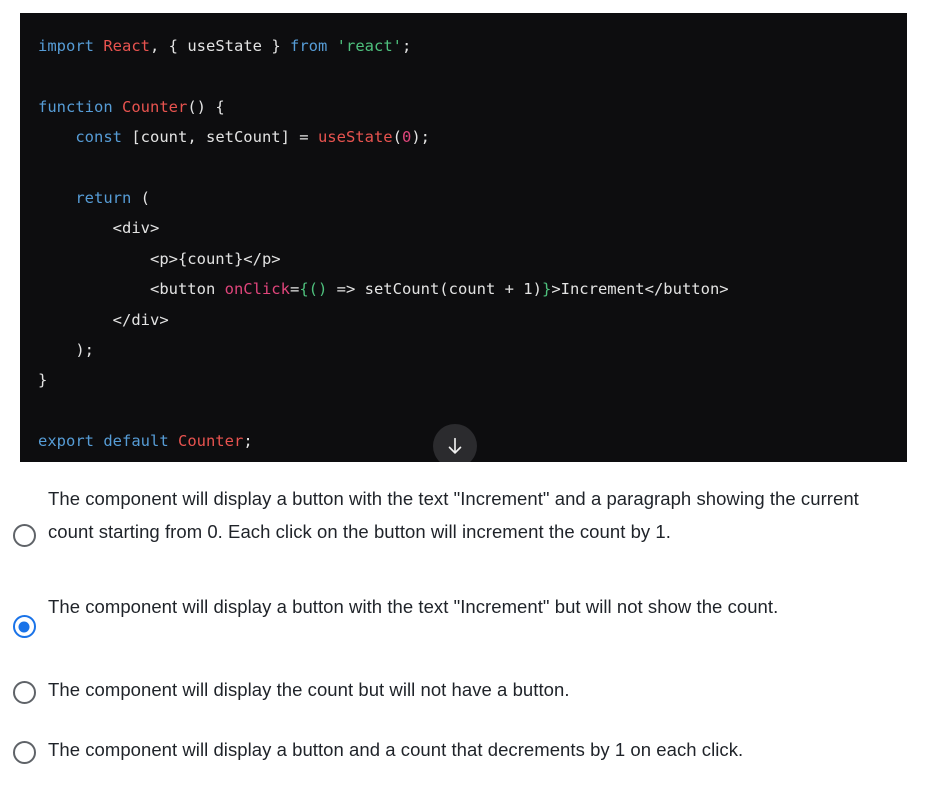  What do you see at coordinates (257, 289) in the screenshot?
I see `code-token: onClick` at bounding box center [257, 289].